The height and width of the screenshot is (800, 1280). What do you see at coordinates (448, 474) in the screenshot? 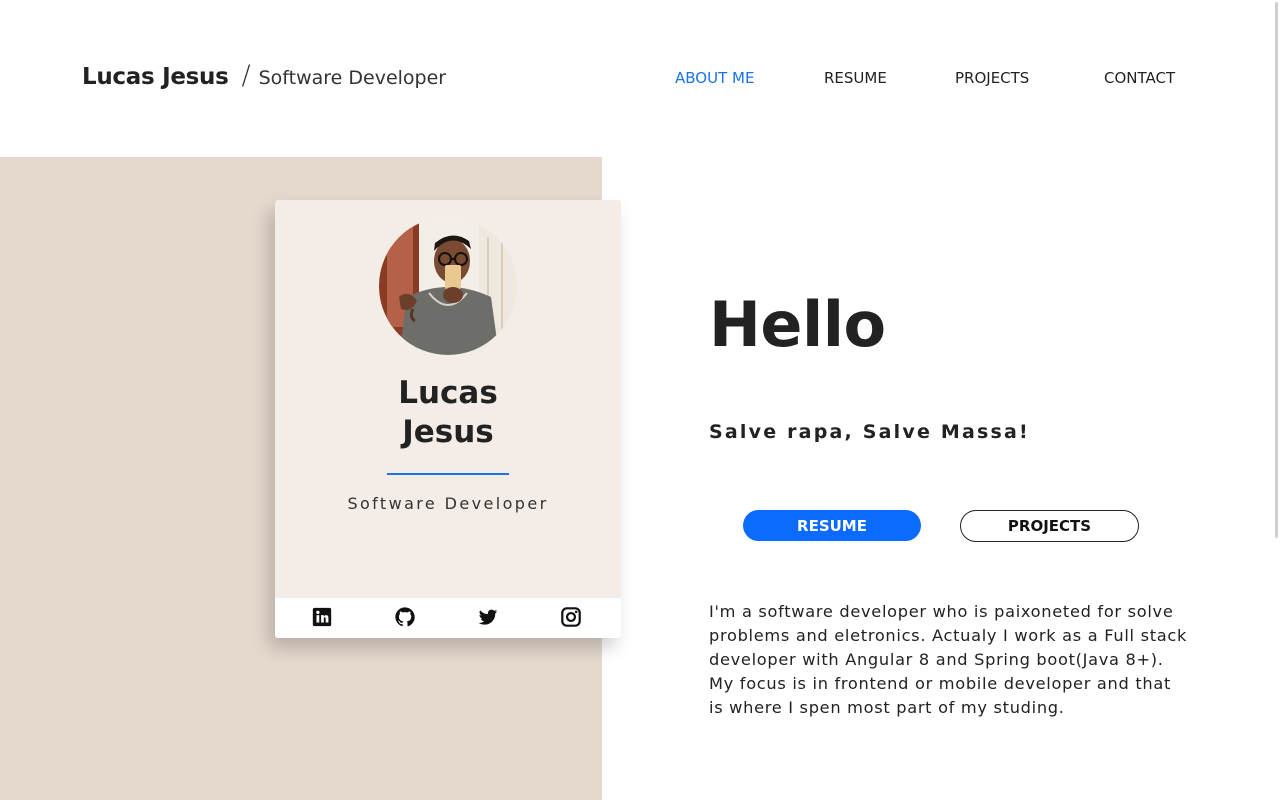
I see `name-divider` at bounding box center [448, 474].